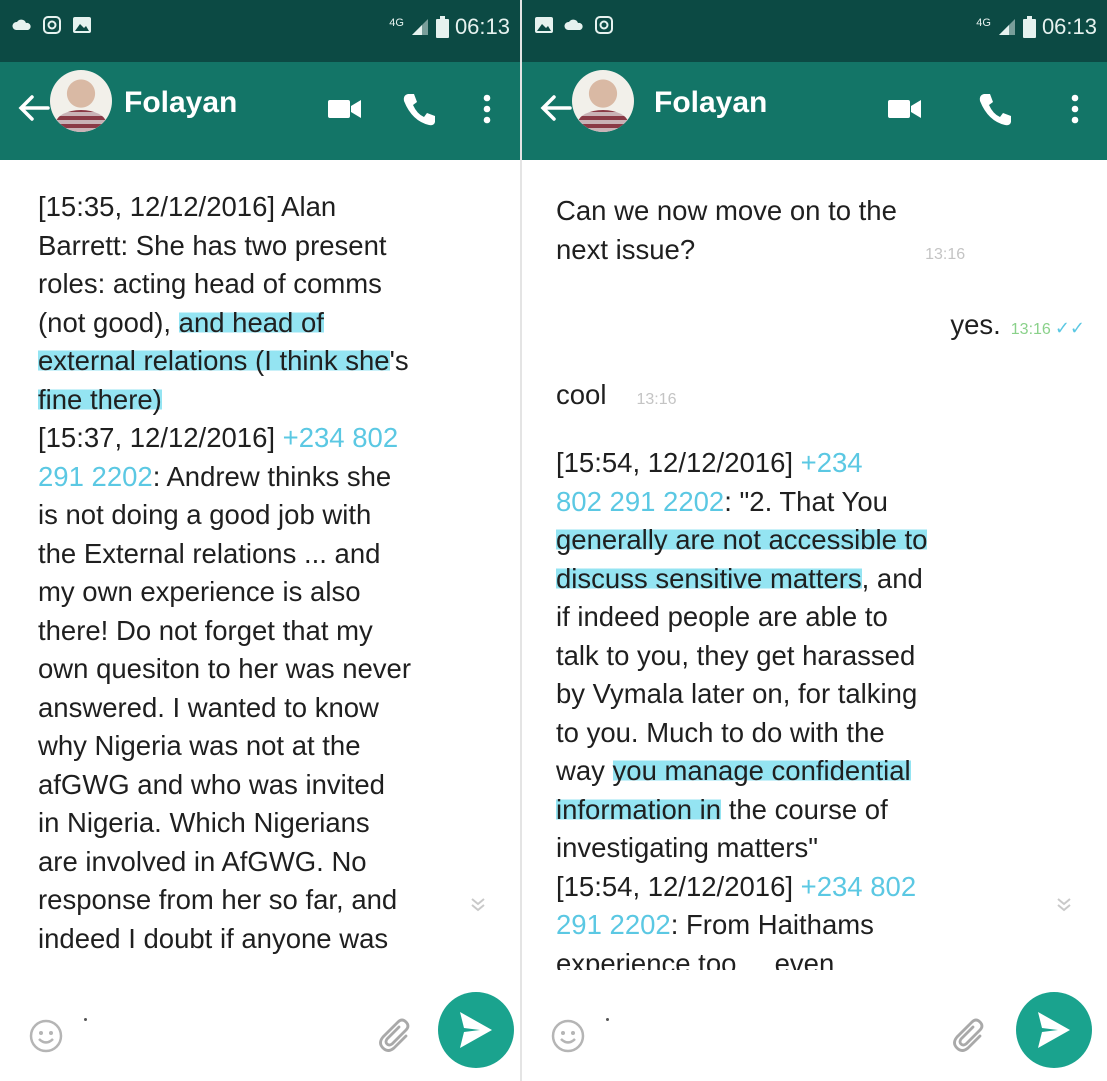 Image resolution: width=1107 pixels, height=1081 pixels. I want to click on message-text: afGWG and who was invited, so click(211, 784).